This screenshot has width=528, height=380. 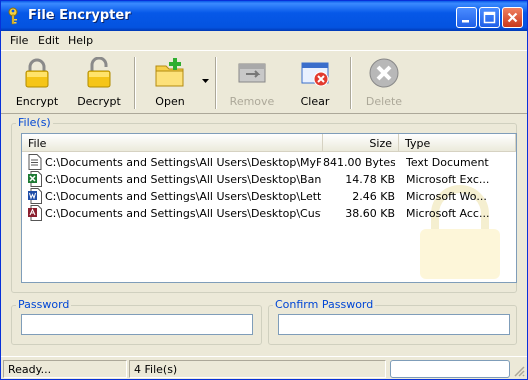 I want to click on file-count: 4 File(s), so click(x=257, y=369).